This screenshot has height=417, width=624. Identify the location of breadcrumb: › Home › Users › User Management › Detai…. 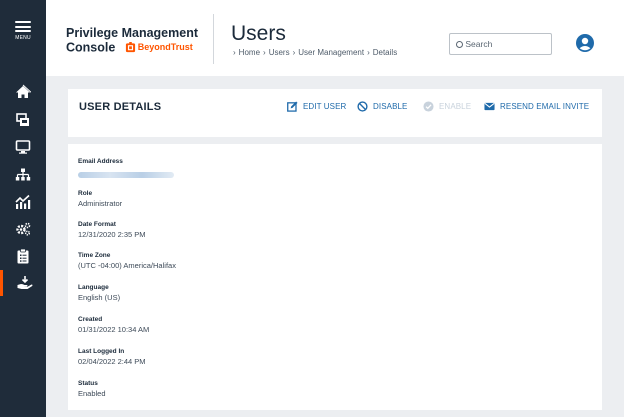
(315, 52).